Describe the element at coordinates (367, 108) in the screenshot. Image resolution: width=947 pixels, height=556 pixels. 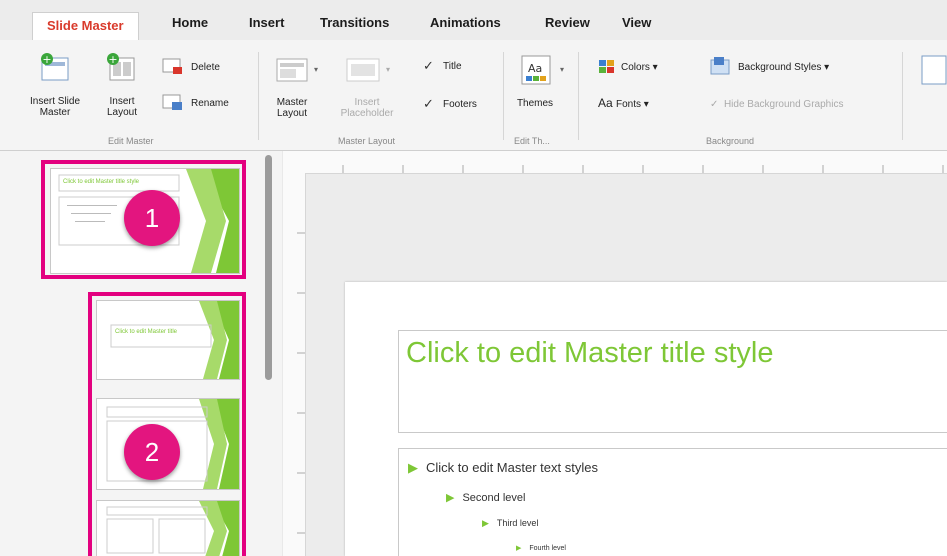
I see `insert-placeholder-button: Insert Placeholder` at that location.